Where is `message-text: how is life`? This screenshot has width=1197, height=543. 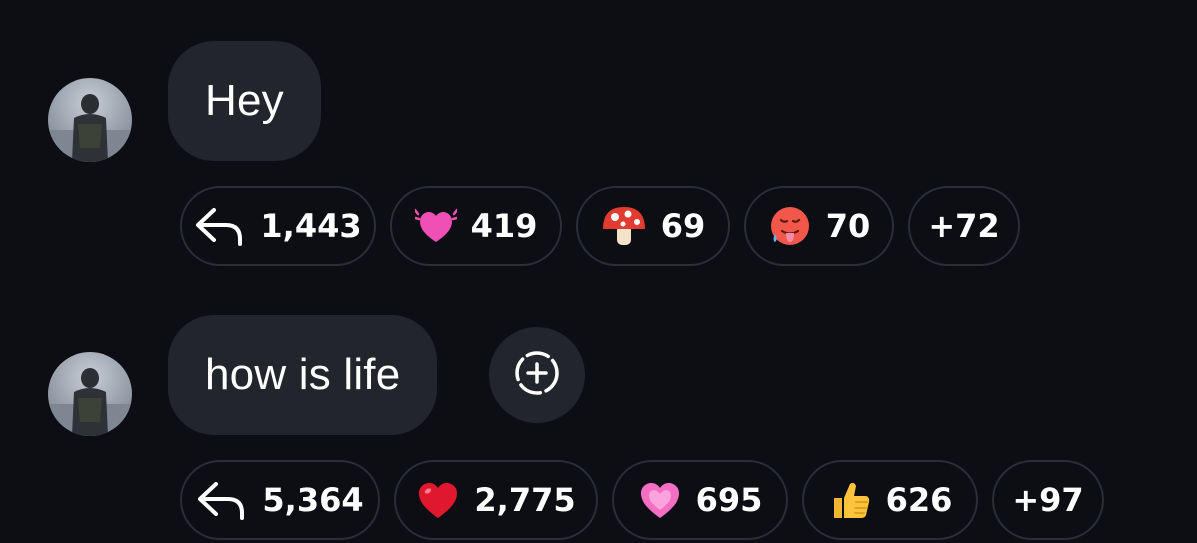 message-text: how is life is located at coordinates (303, 374).